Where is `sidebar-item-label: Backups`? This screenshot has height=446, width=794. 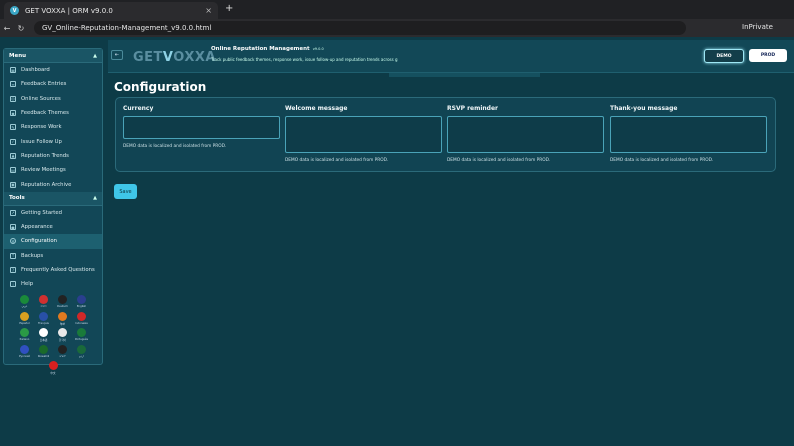 sidebar-item-label: Backups is located at coordinates (32, 255).